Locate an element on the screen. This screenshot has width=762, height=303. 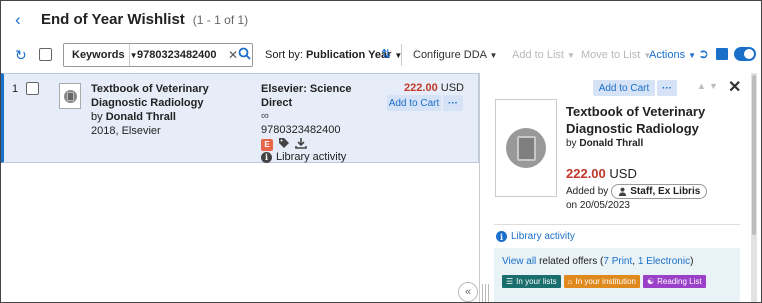
sort-direction-icon: ⇅ is located at coordinates (386, 54).